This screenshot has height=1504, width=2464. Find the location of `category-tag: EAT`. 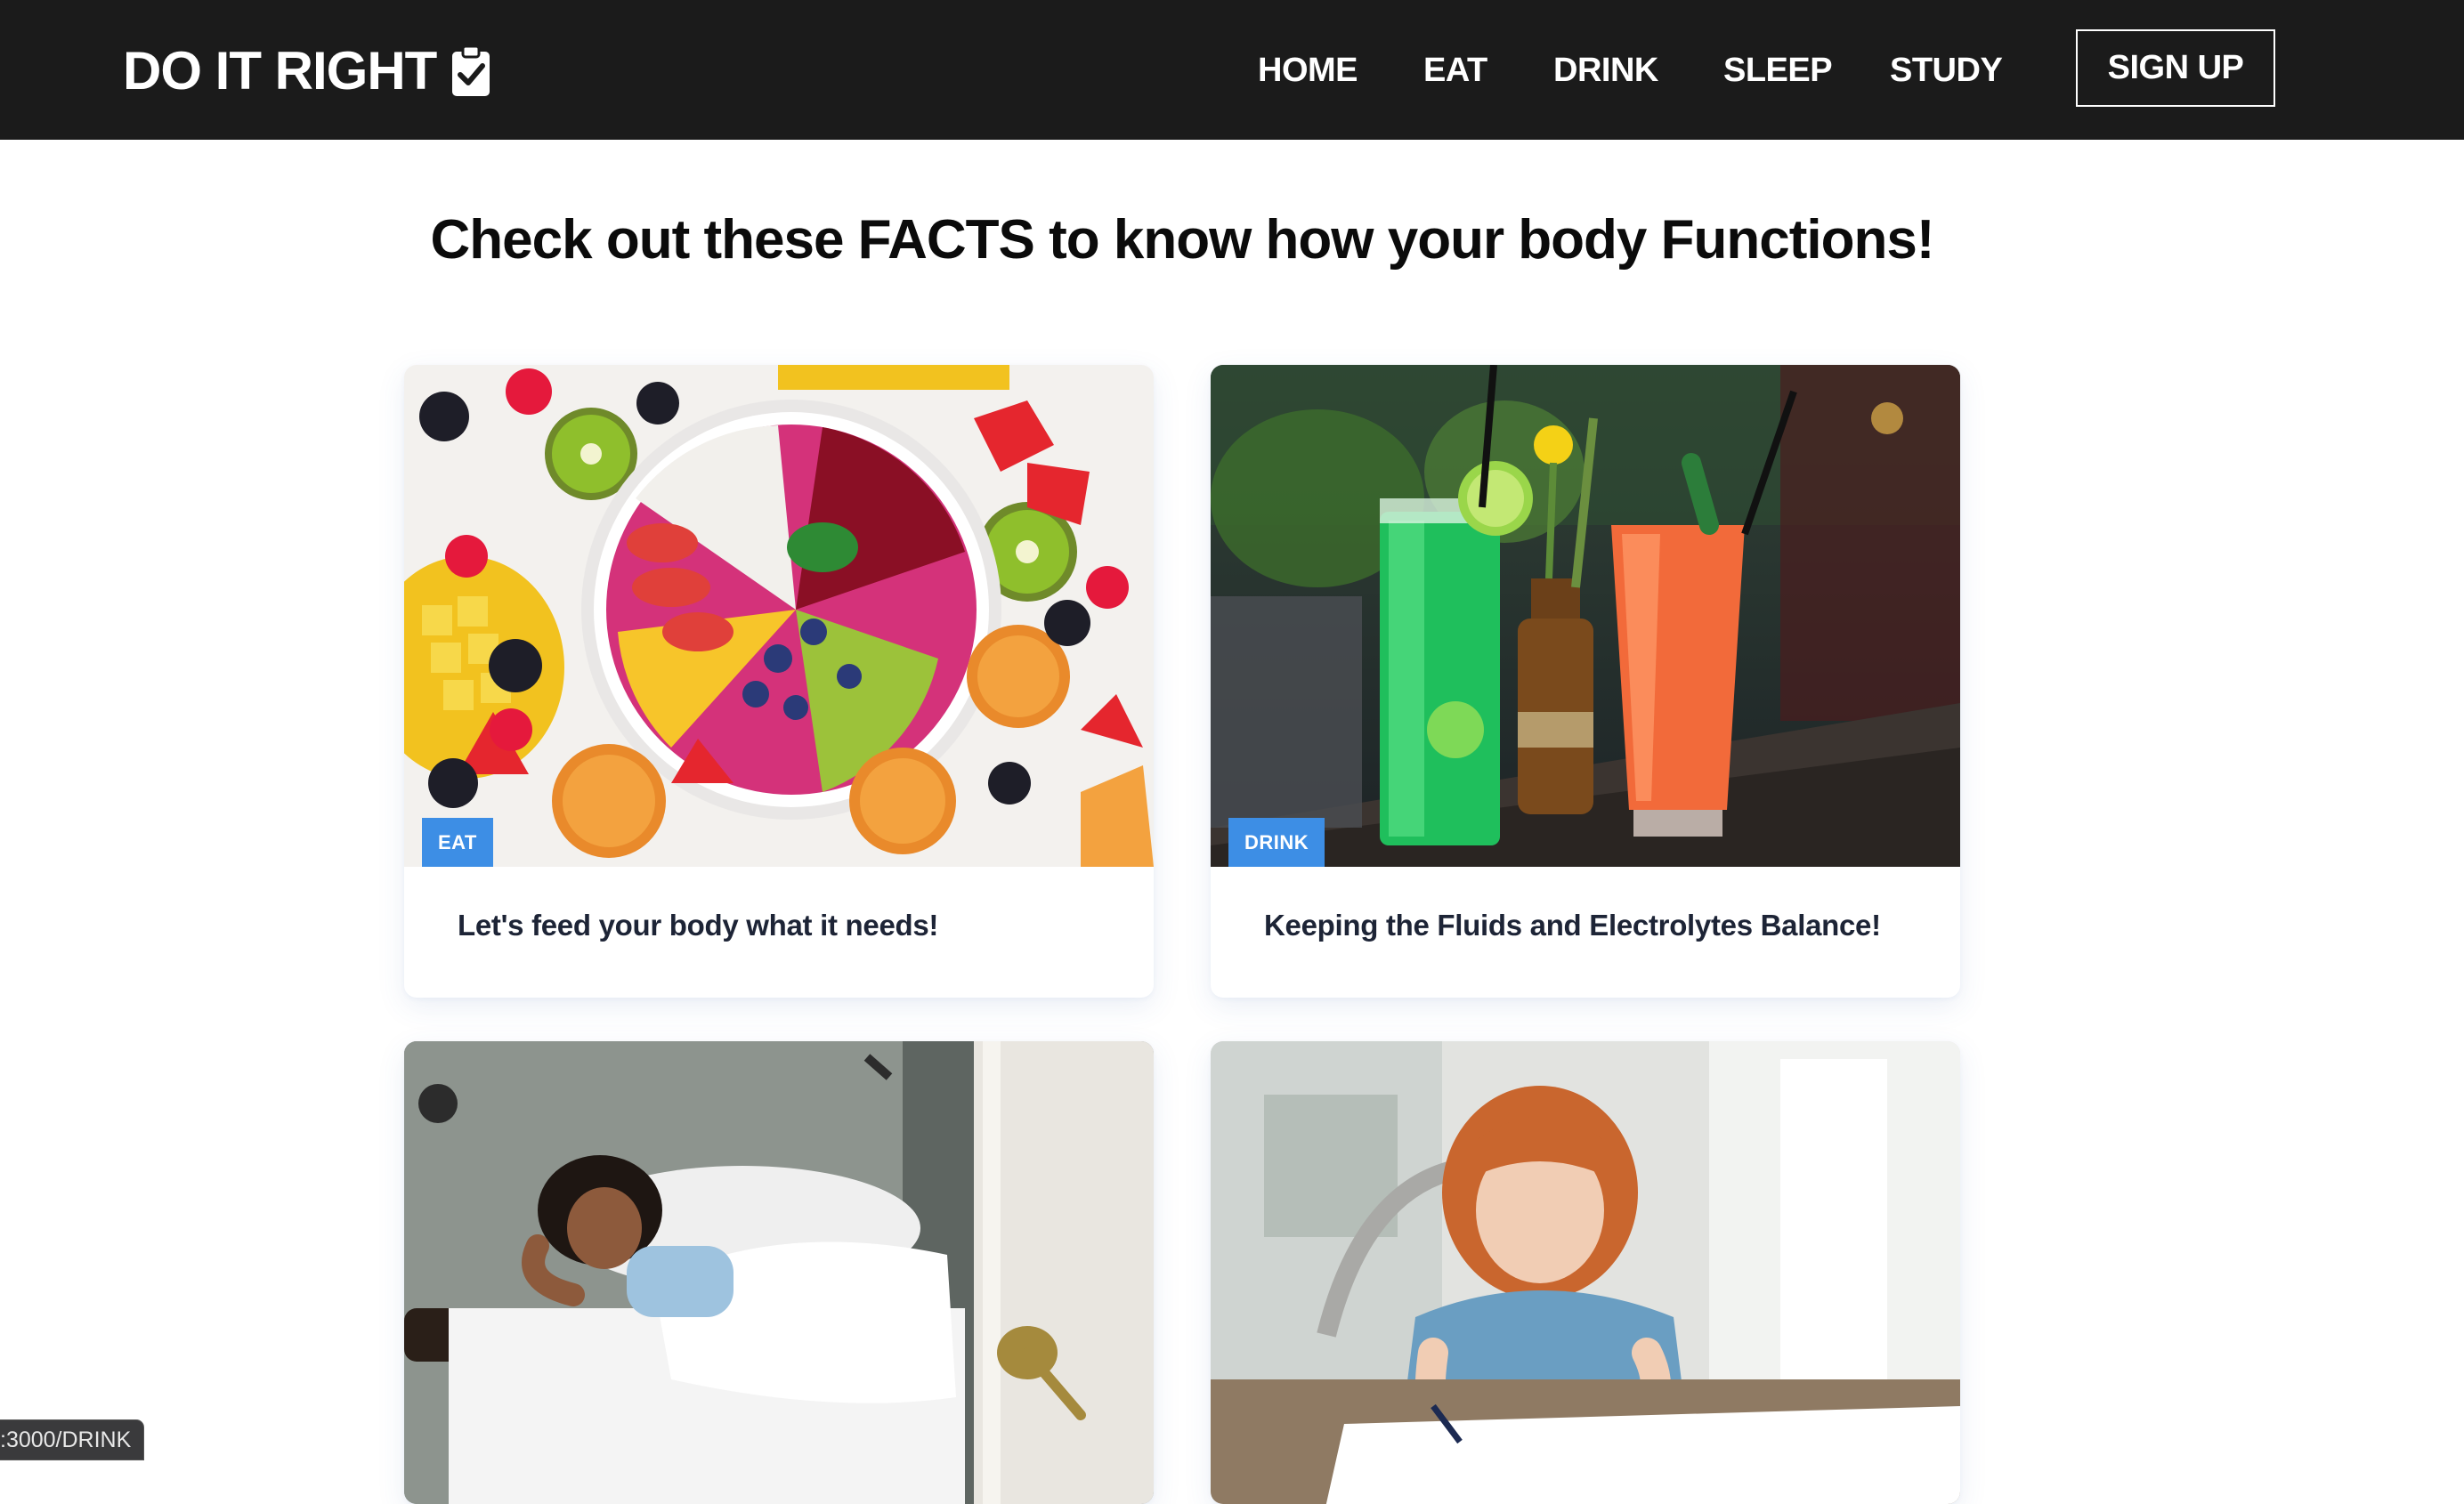

category-tag: EAT is located at coordinates (457, 842).